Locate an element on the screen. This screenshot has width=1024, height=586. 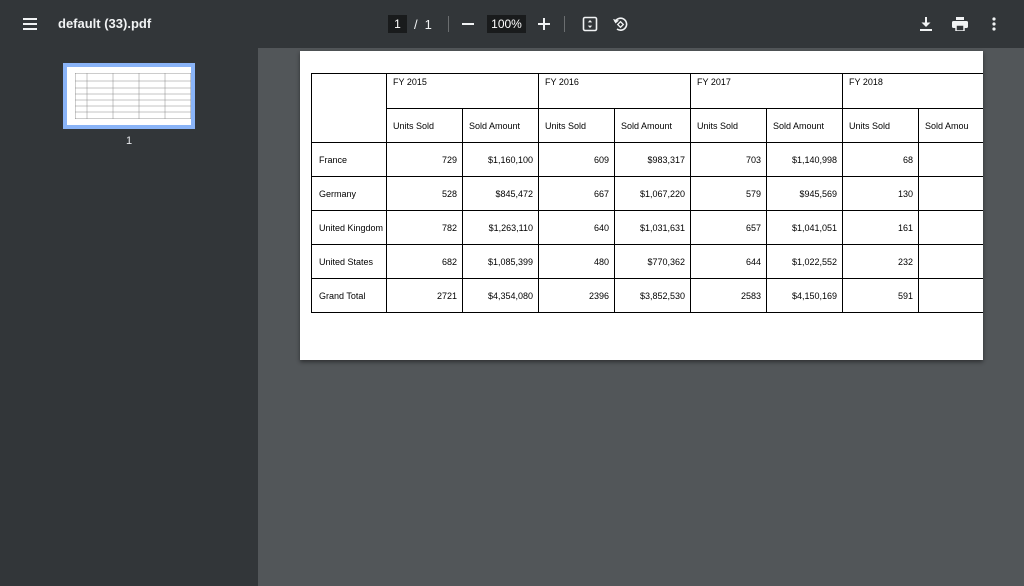
table-cell: 644 is located at coordinates (728, 261).